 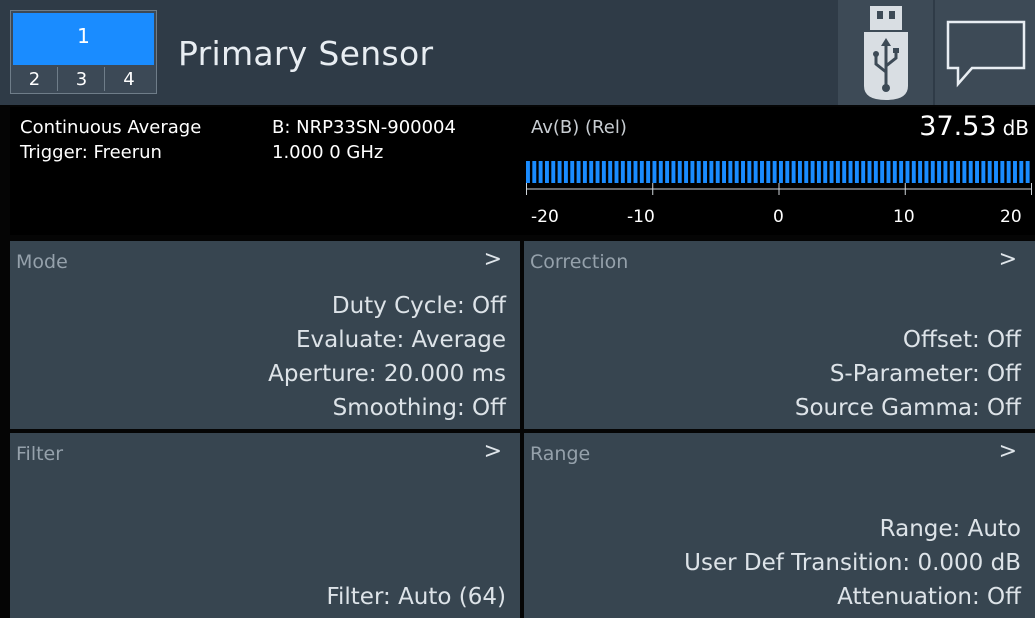 What do you see at coordinates (560, 454) in the screenshot?
I see `range-tile-title: Range` at bounding box center [560, 454].